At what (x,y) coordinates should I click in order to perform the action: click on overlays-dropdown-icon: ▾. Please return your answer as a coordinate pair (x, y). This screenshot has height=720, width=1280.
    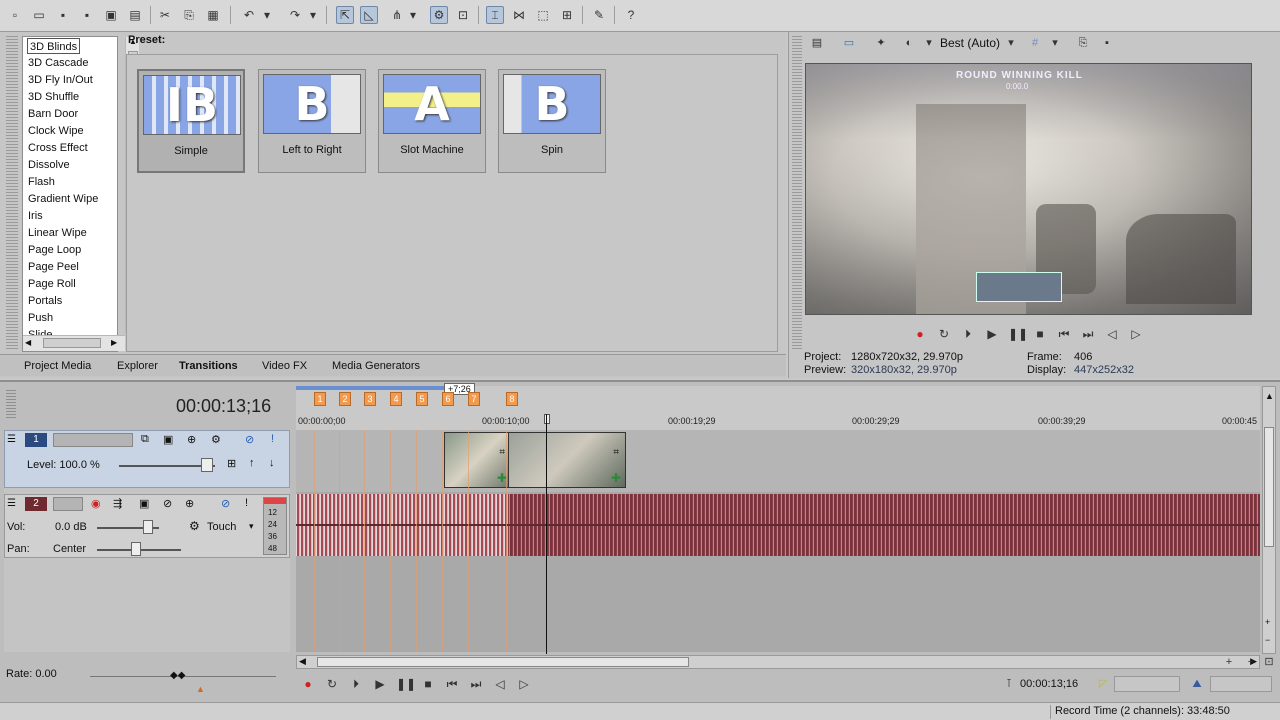
    Looking at the image, I should click on (1055, 43).